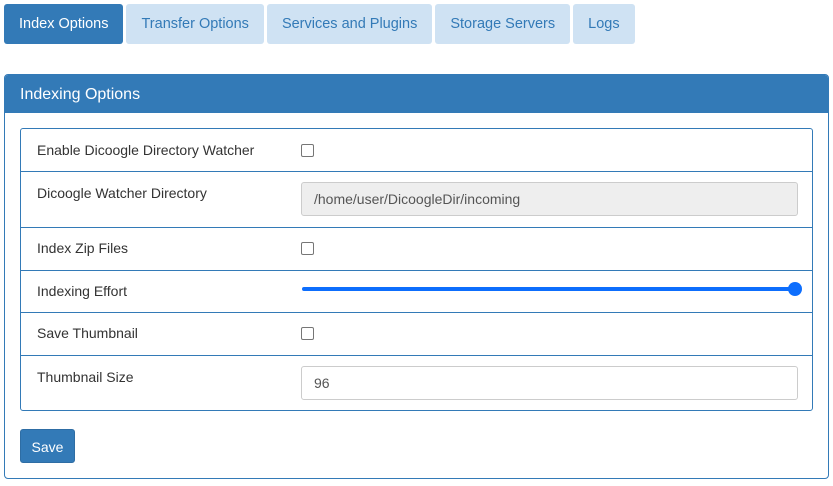 This screenshot has width=833, height=486. I want to click on option-row-save-thumbnail: Save Thumbnail, so click(416, 333).